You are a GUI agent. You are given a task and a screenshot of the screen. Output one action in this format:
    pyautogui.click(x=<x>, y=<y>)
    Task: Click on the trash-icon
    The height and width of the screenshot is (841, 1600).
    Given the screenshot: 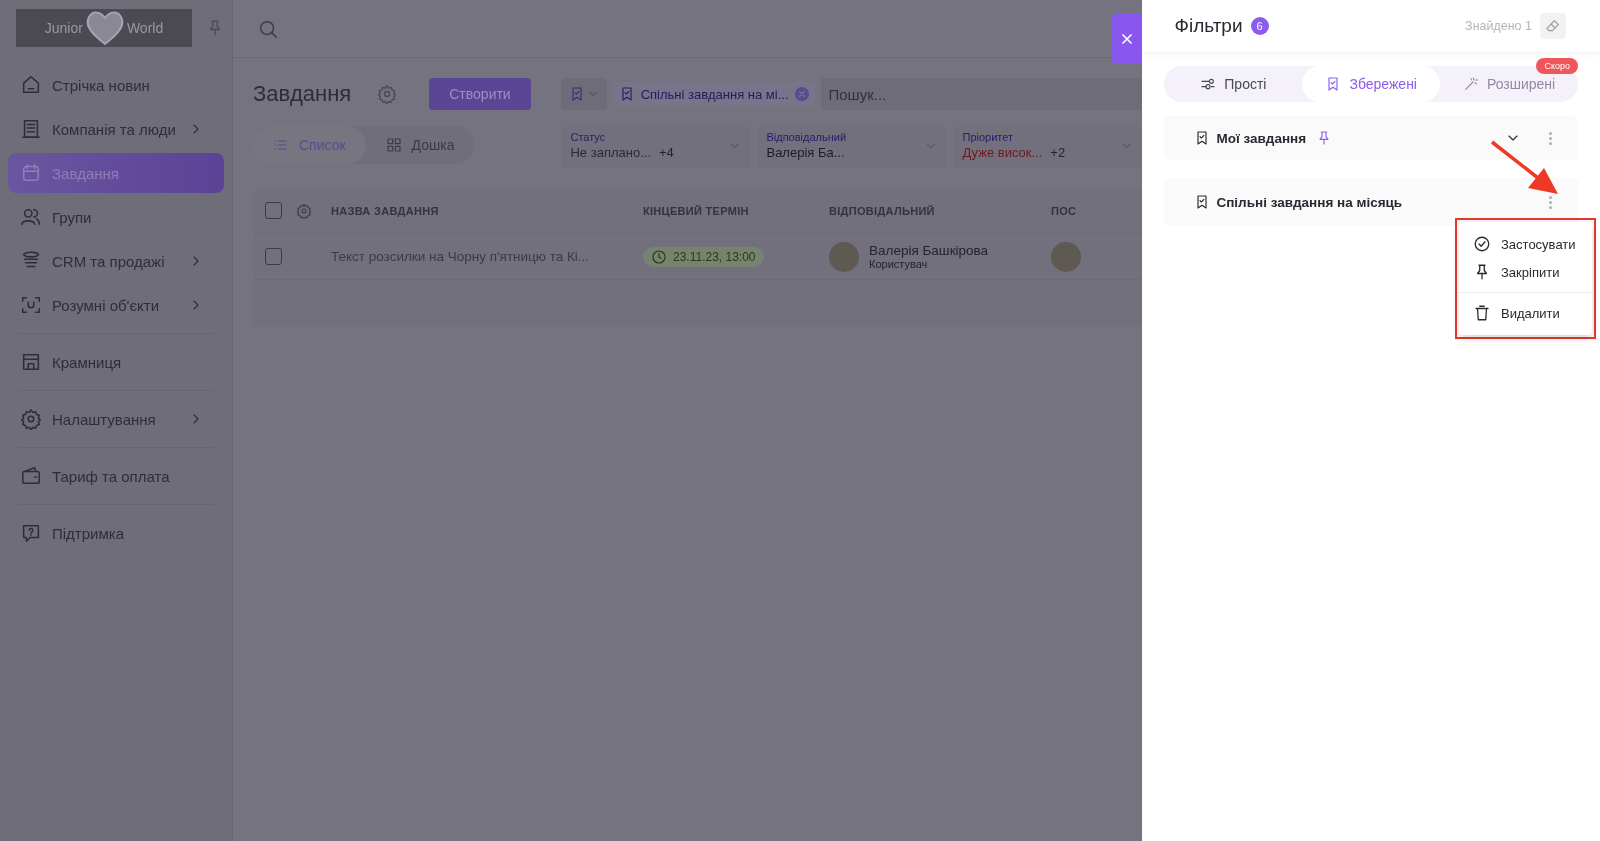 What is the action you would take?
    pyautogui.click(x=1482, y=313)
    